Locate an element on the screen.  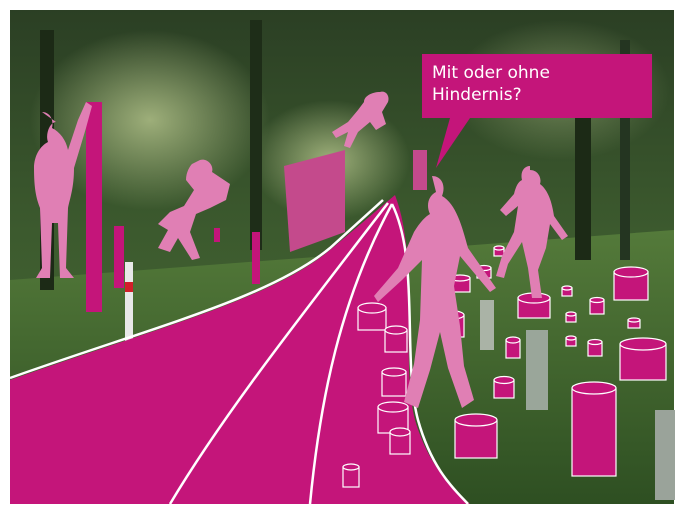
speech-bubble-line-2: Hindernis? is located at coordinates (477, 95).